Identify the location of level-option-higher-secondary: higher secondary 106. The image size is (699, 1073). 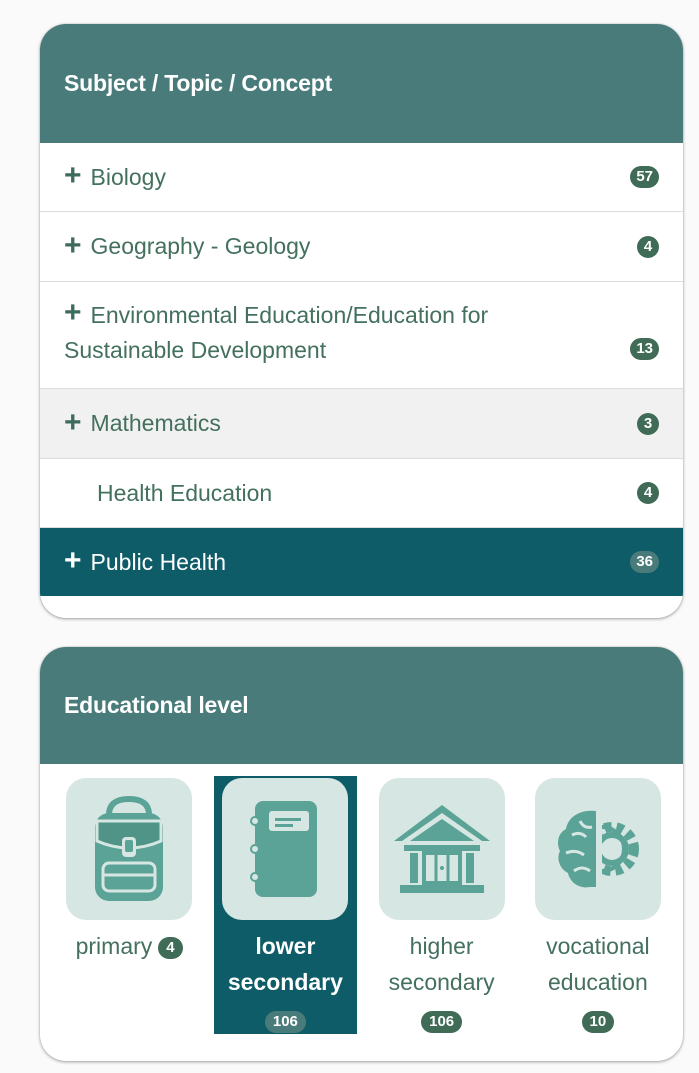
(442, 905).